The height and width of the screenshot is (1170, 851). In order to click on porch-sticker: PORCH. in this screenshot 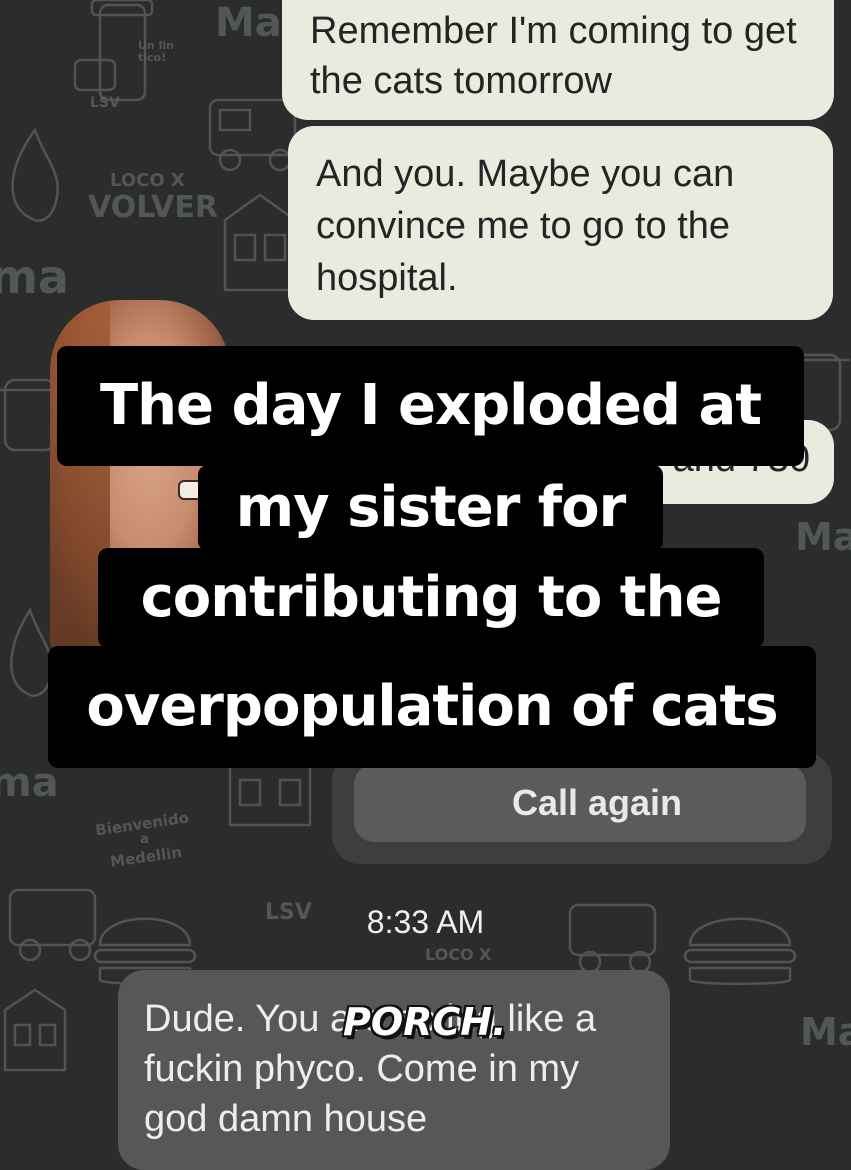, I will do `click(425, 1022)`.